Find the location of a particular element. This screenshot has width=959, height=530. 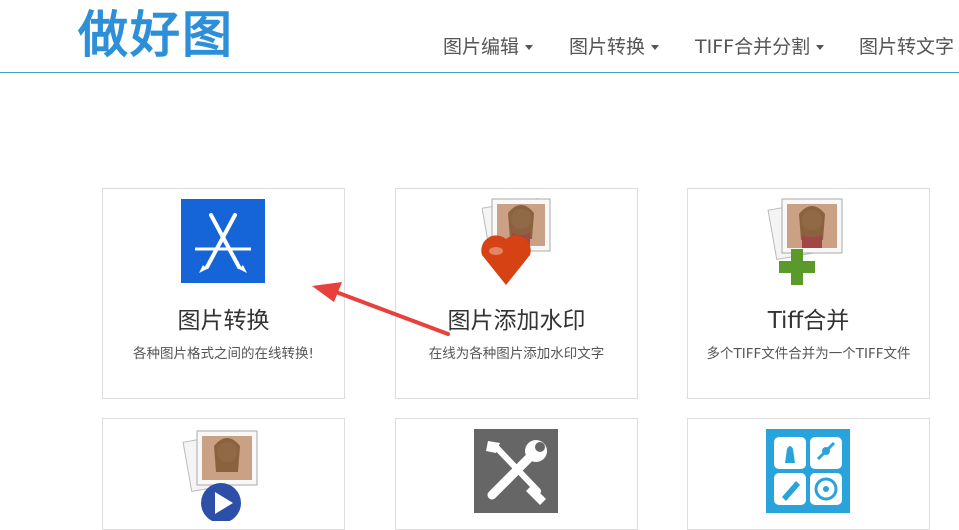

nav-label: 图片编辑 is located at coordinates (481, 47).